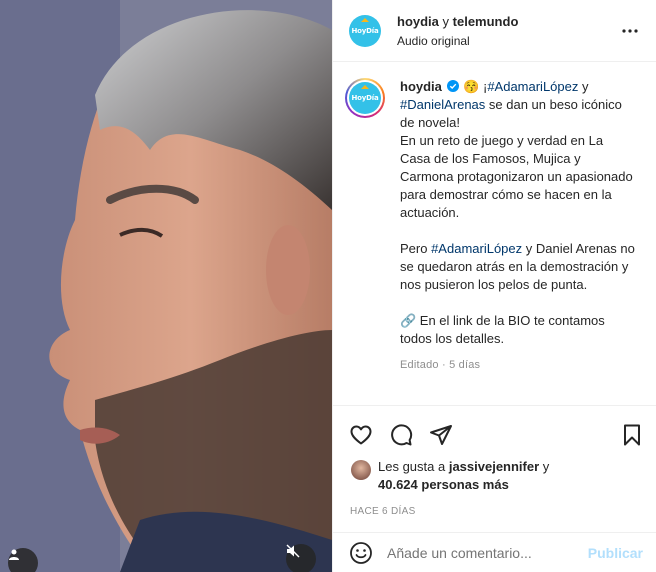 Image resolution: width=656 pixels, height=572 pixels. What do you see at coordinates (532, 86) in the screenshot?
I see `hashtag-adamarilopez: #AdamariLópez` at bounding box center [532, 86].